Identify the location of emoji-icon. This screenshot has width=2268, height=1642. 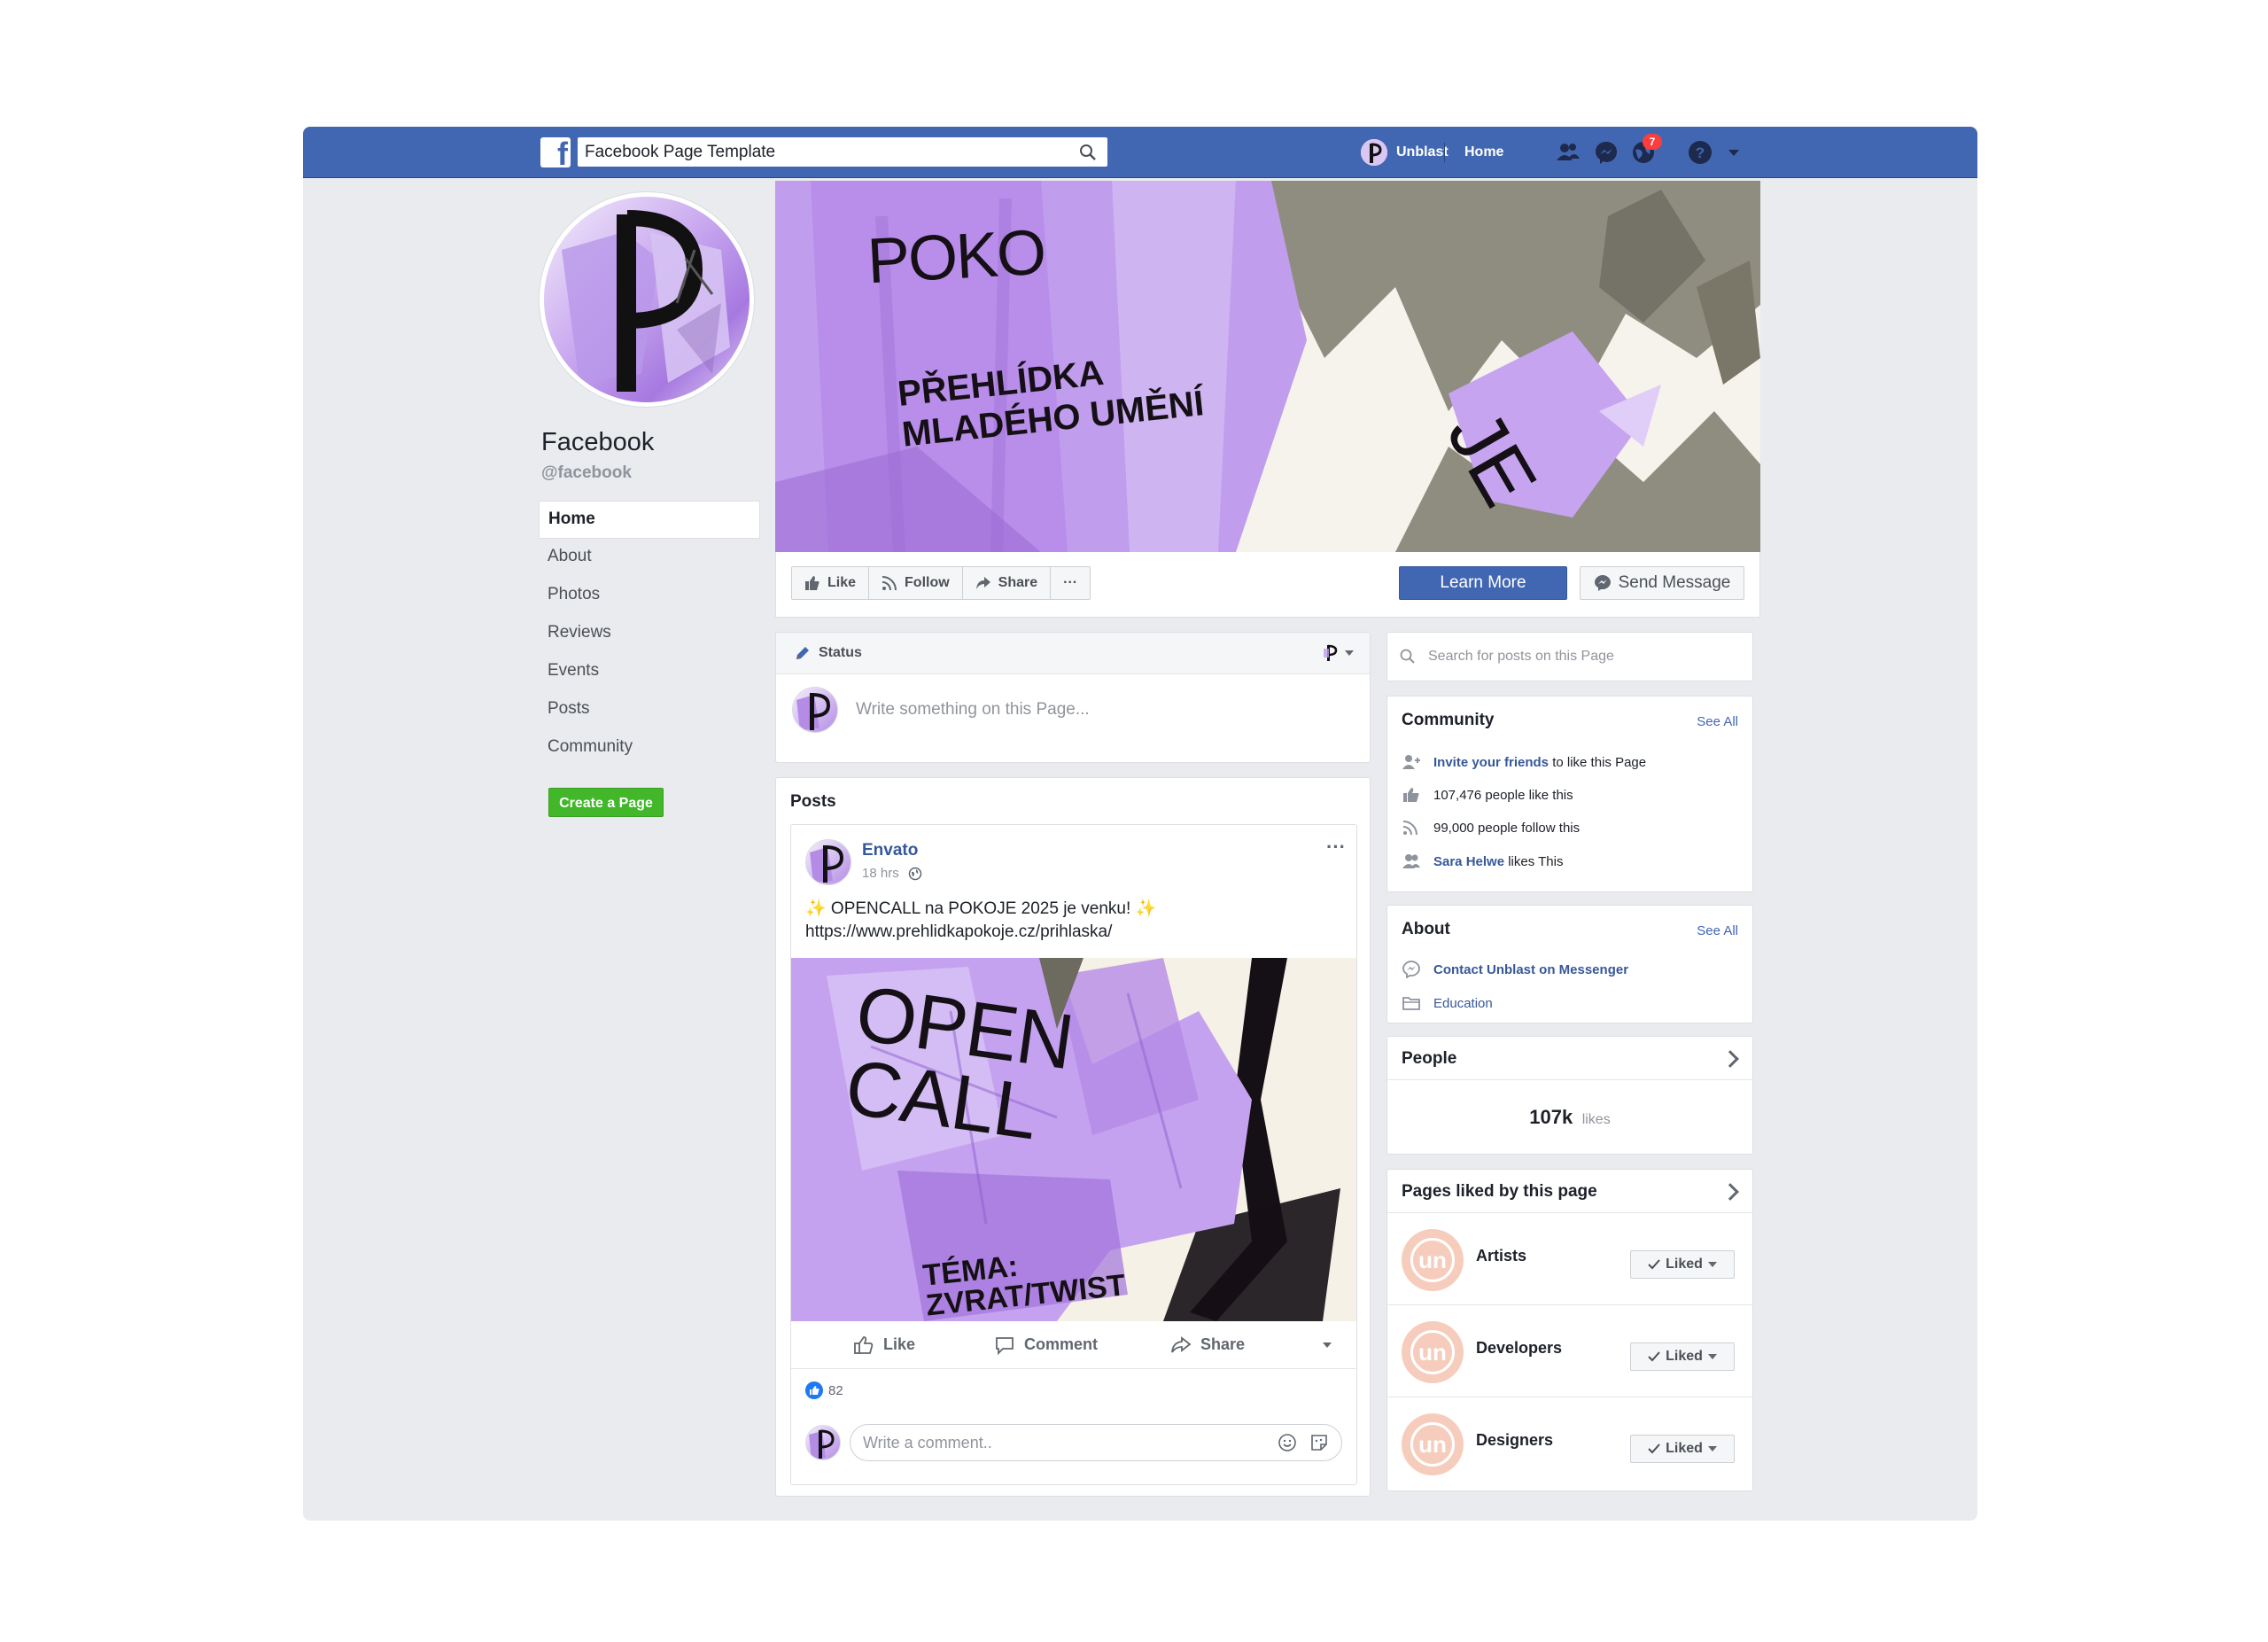
(1287, 1442).